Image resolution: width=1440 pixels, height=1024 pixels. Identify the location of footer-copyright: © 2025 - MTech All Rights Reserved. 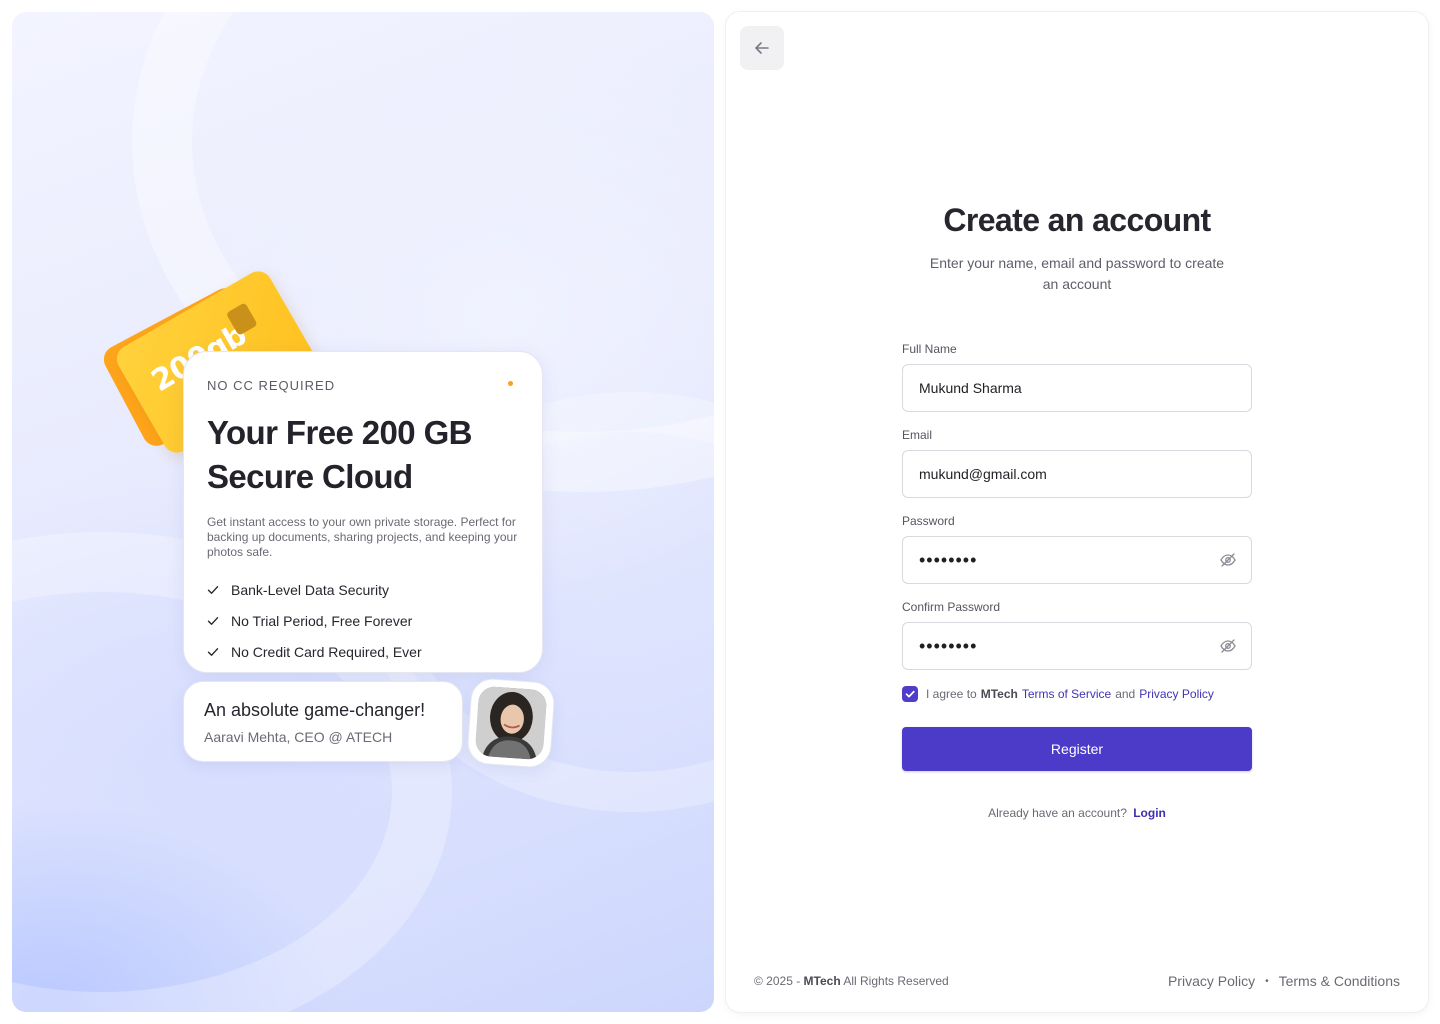
(851, 981).